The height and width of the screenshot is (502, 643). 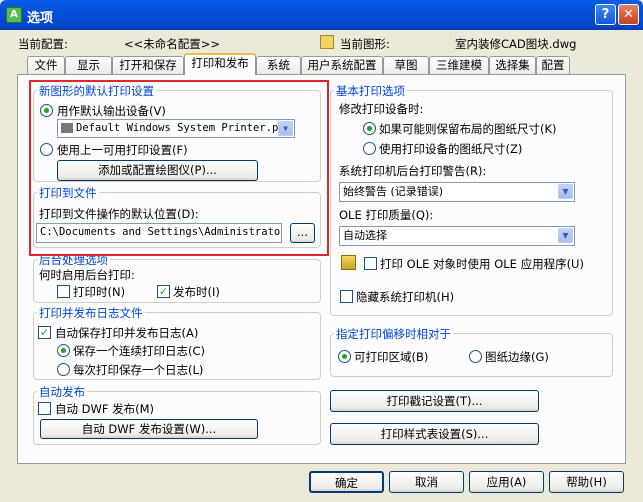 I want to click on use-last-plot-label: 使用上一可用打印设置(F), so click(x=122, y=150).